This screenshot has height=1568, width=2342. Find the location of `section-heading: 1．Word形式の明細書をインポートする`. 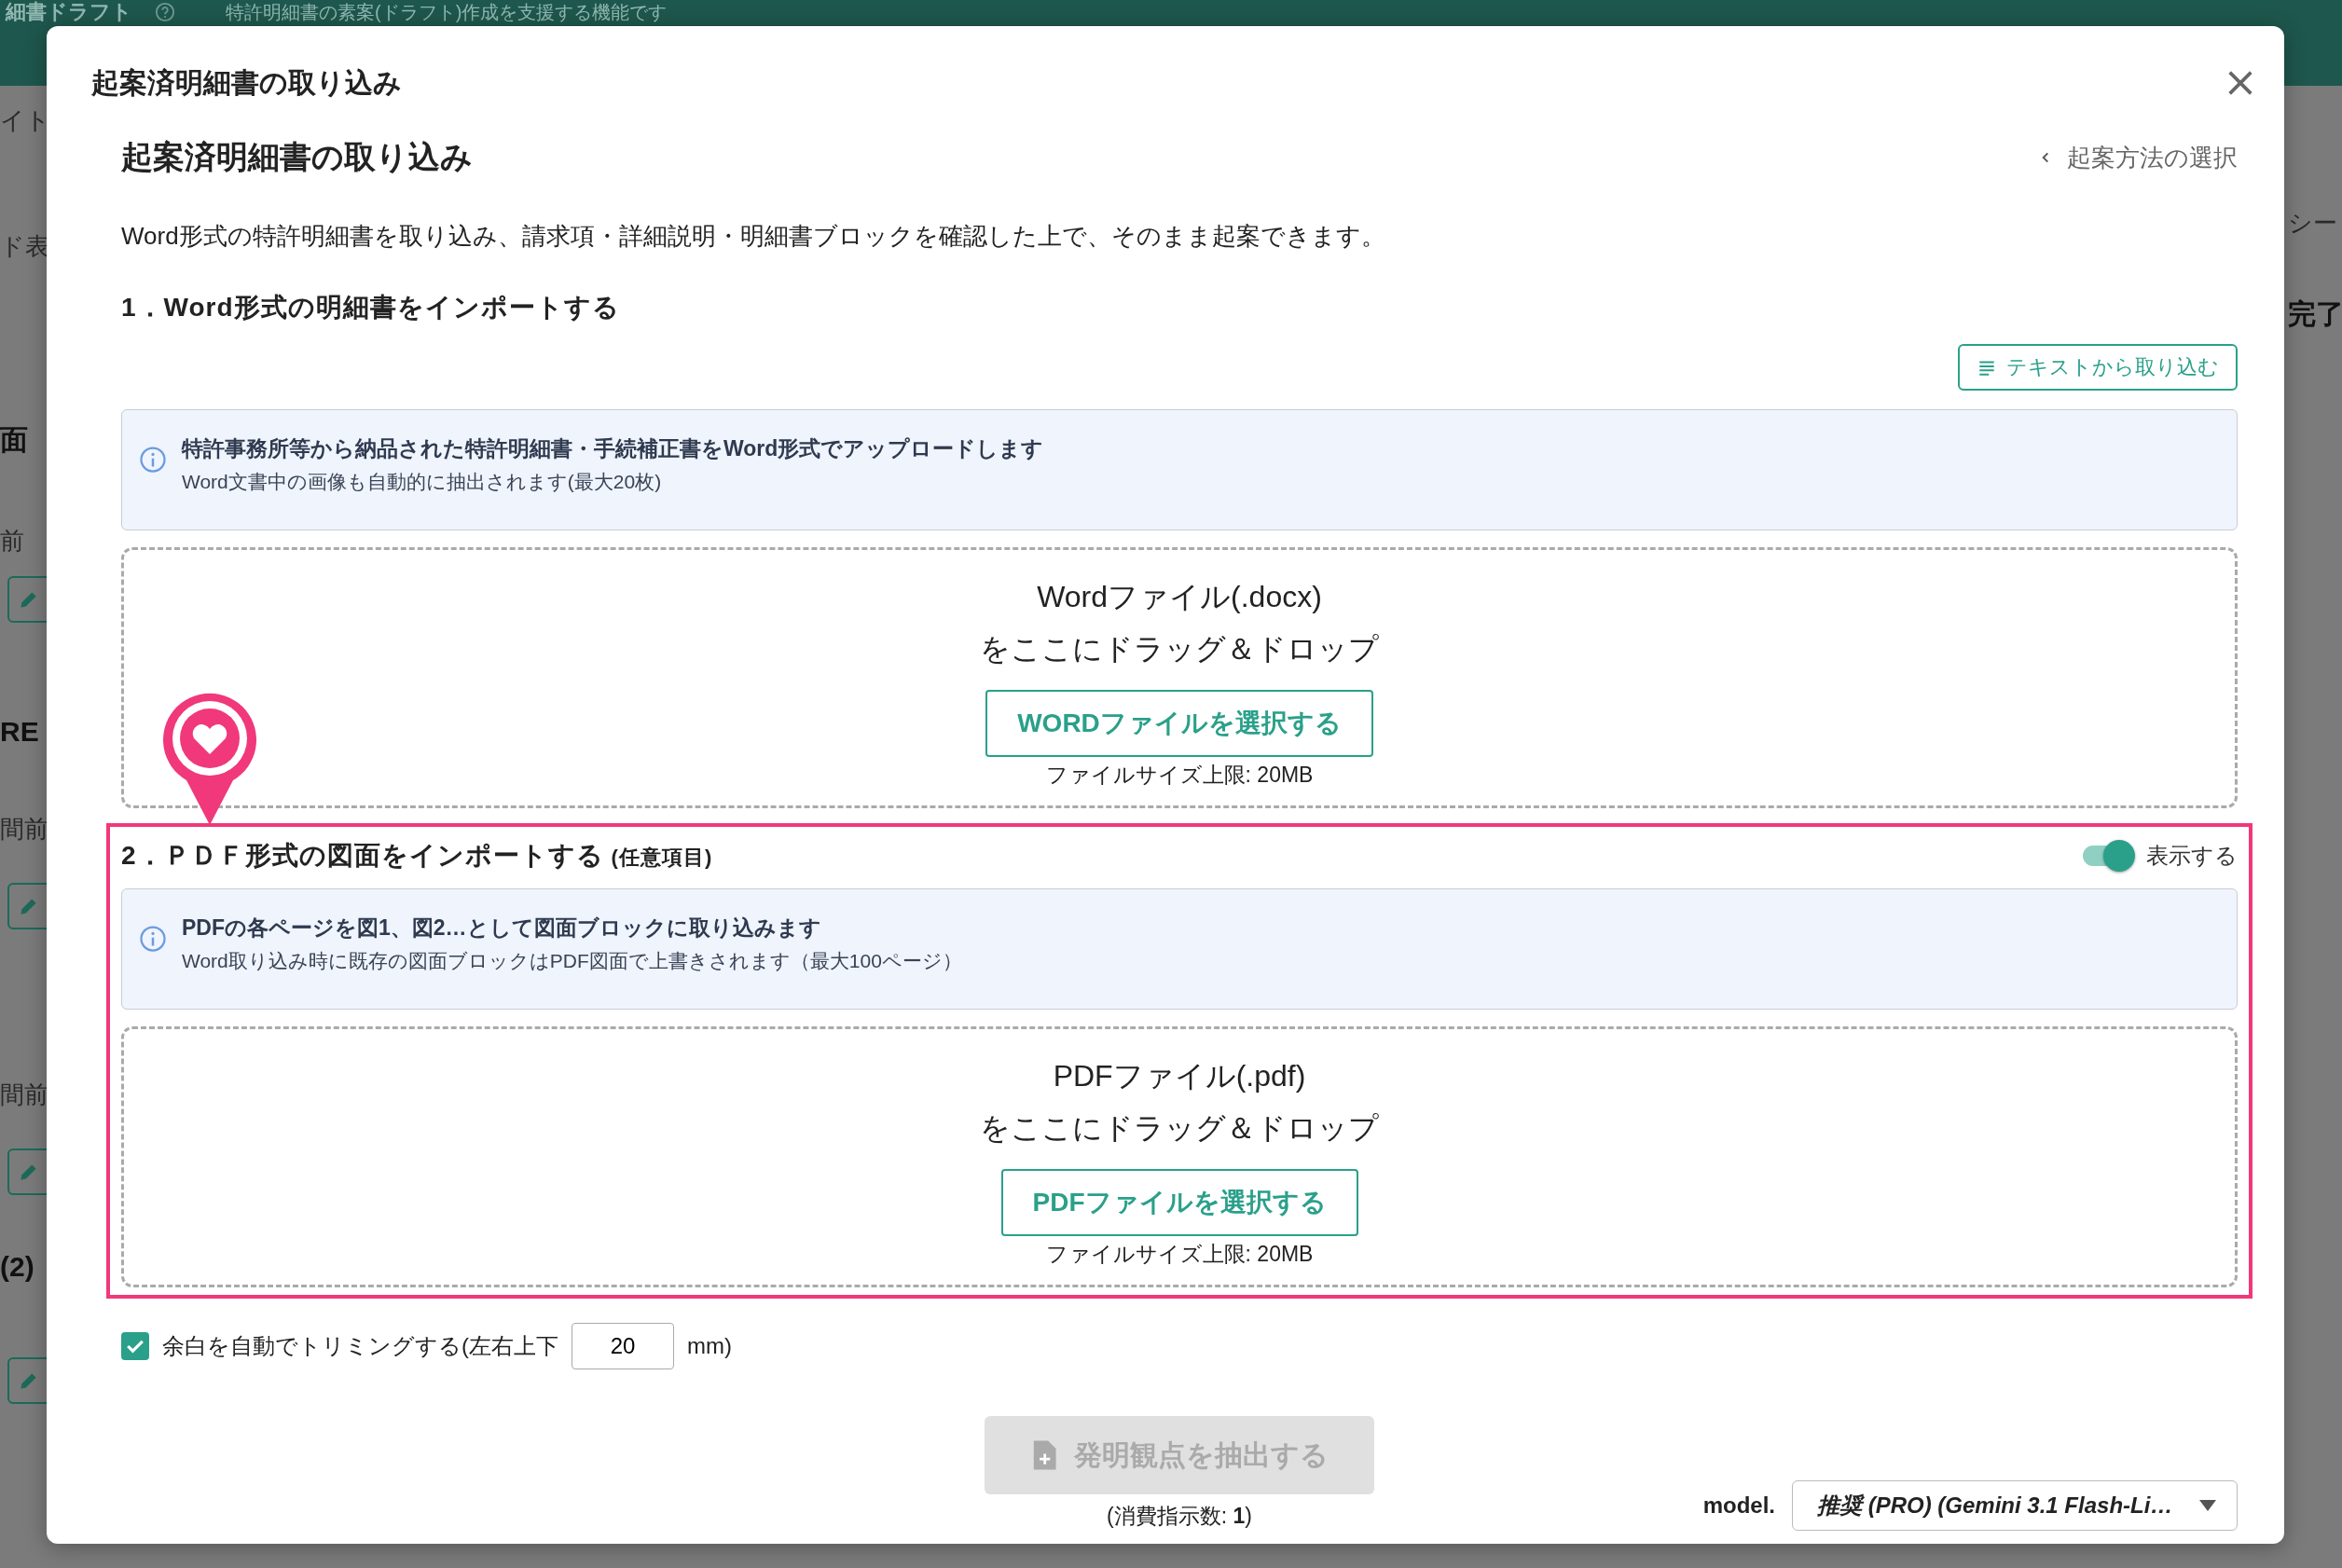

section-heading: 1．Word形式の明細書をインポートする is located at coordinates (370, 307).